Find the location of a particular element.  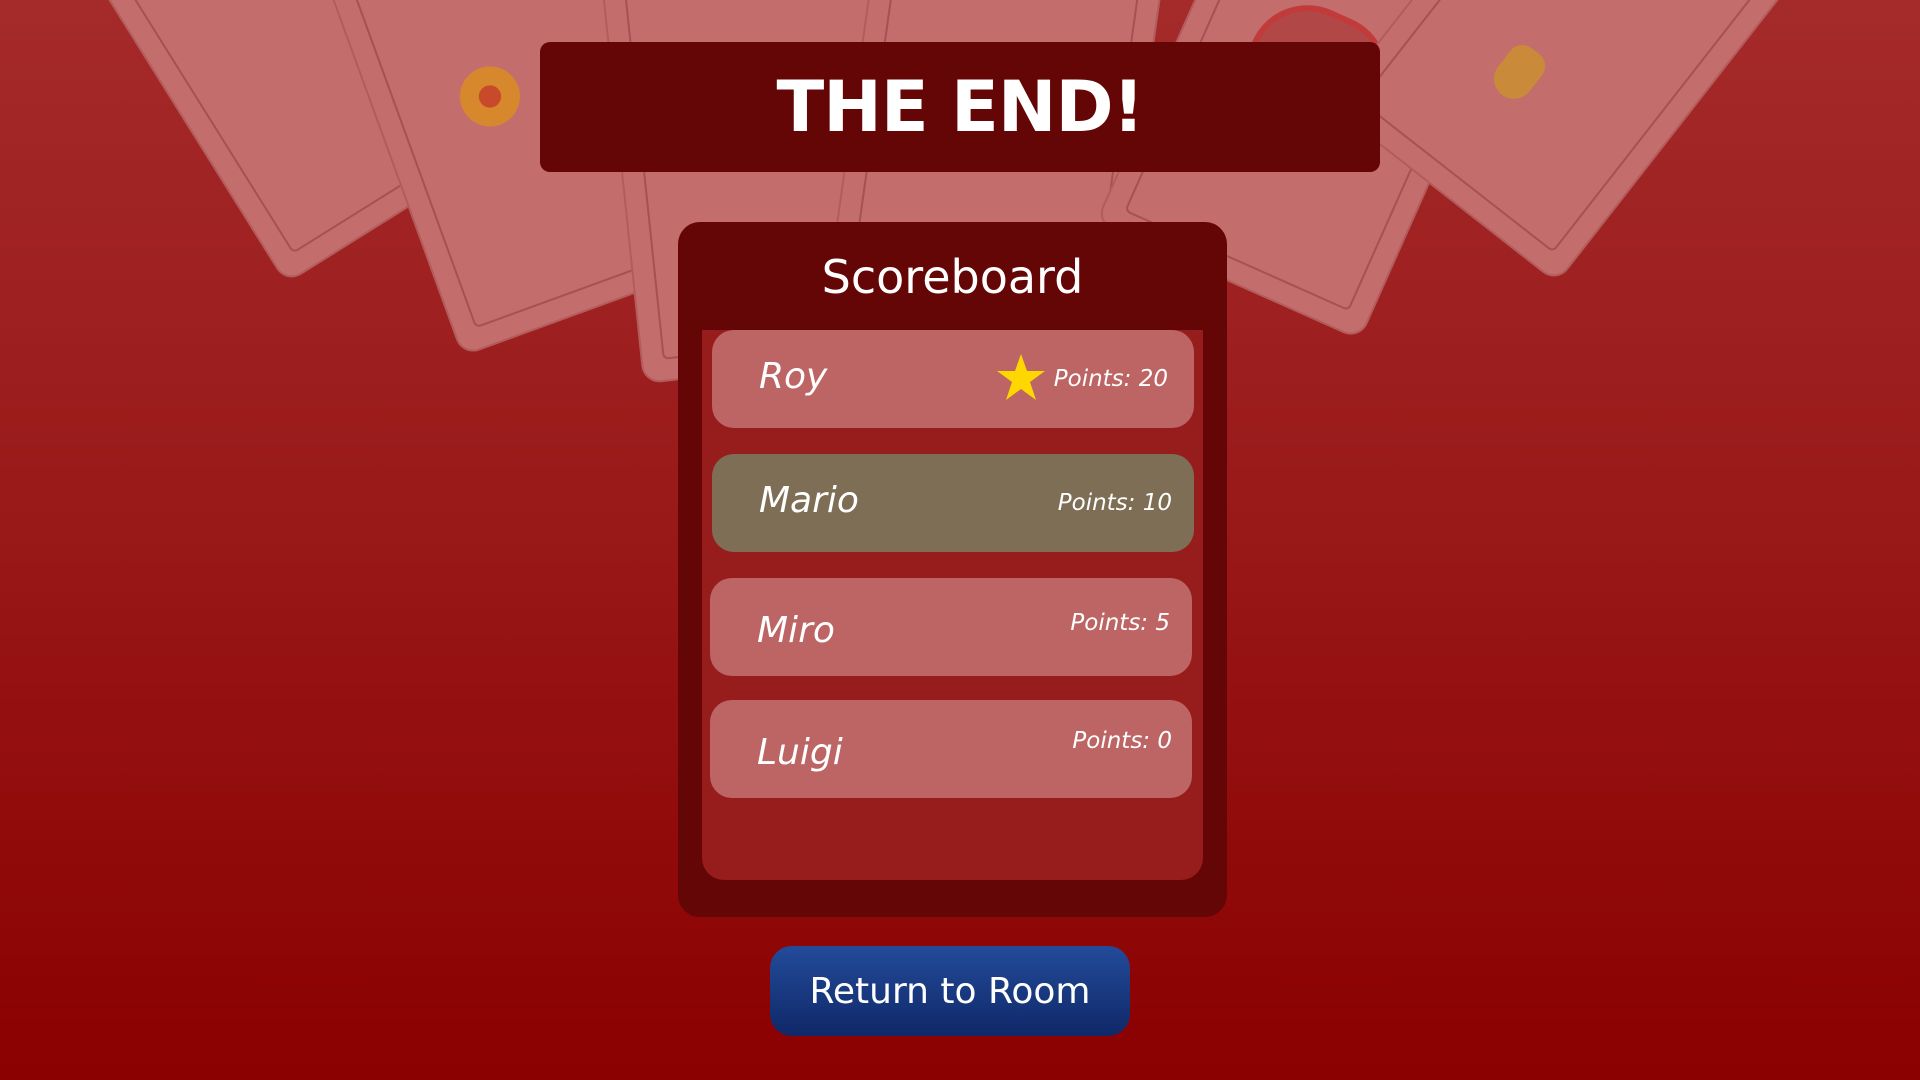

player-name: Mario is located at coordinates (809, 500).